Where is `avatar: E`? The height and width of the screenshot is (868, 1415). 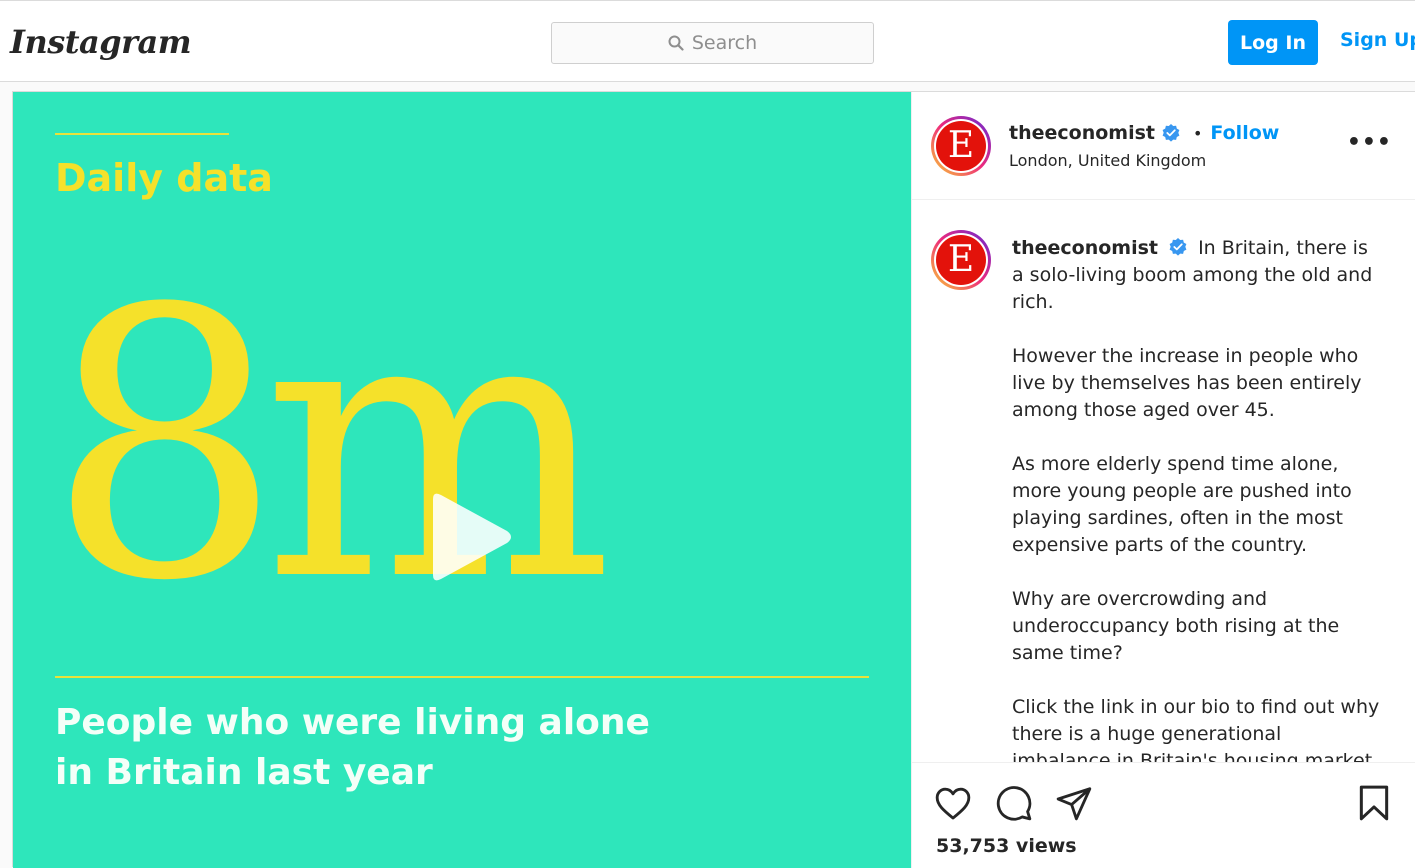
avatar: E is located at coordinates (961, 146).